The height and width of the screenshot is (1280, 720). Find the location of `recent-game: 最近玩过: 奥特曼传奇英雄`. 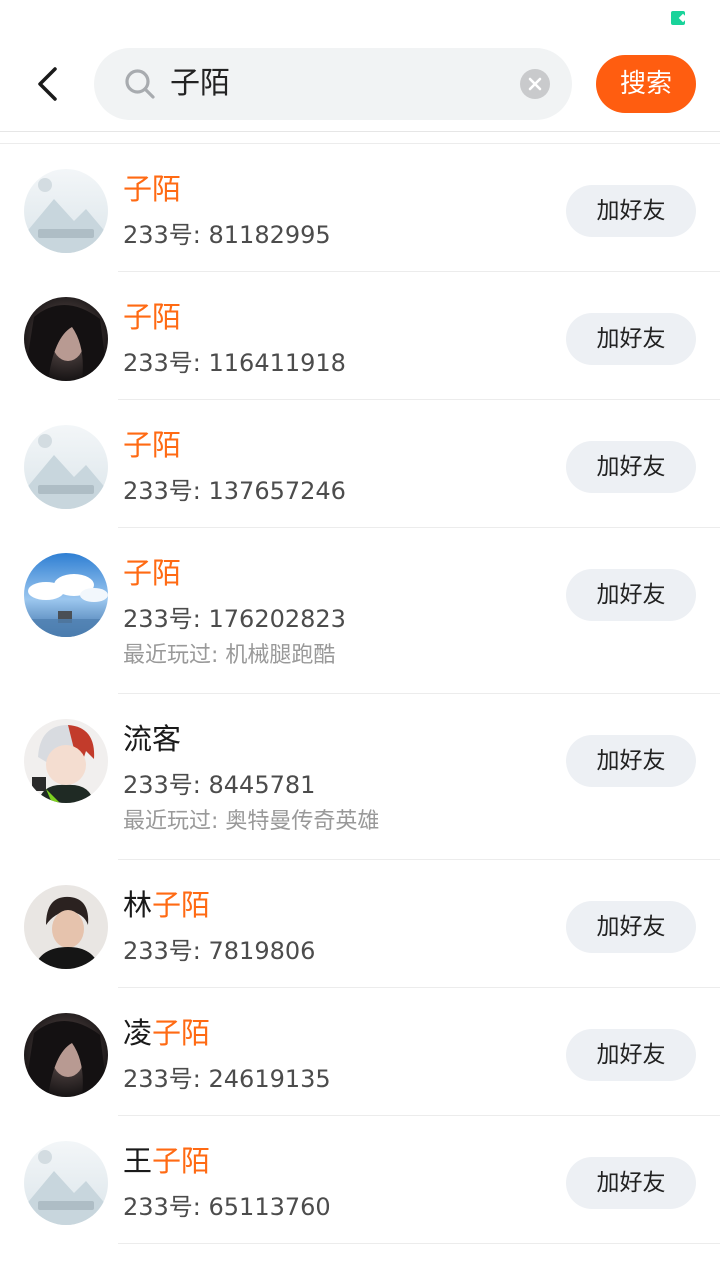

recent-game: 最近玩过: 奥特曼传奇英雄 is located at coordinates (251, 821).